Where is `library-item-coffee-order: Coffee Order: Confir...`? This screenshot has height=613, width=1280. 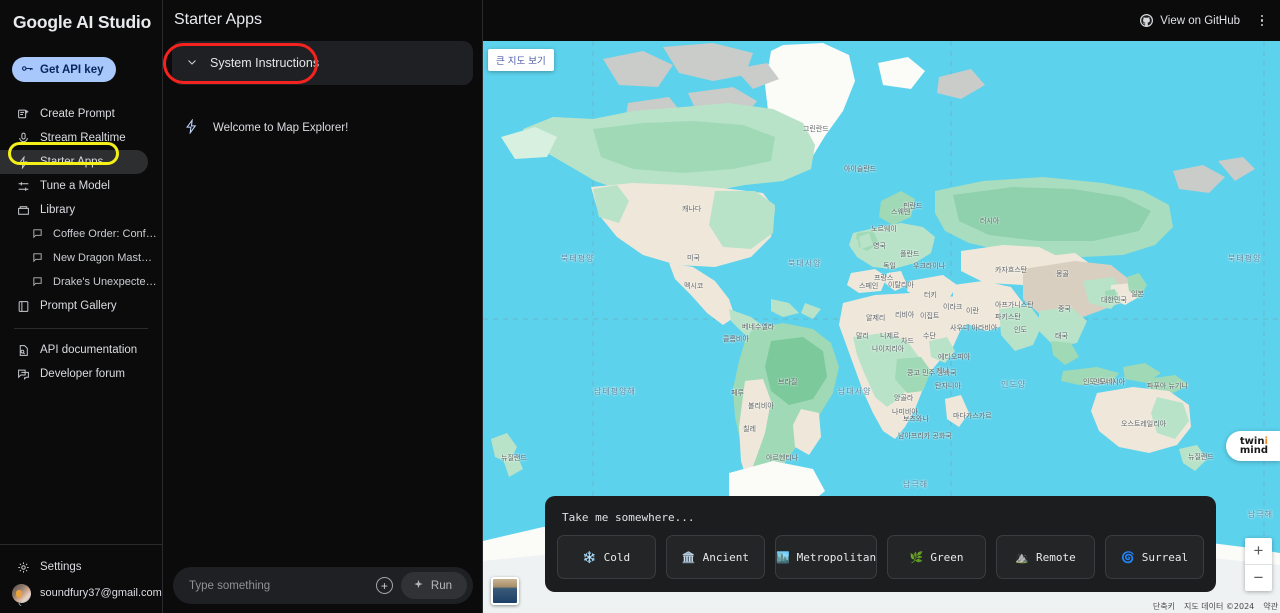
library-item-coffee-order: Coffee Order: Confir... is located at coordinates (81, 234).